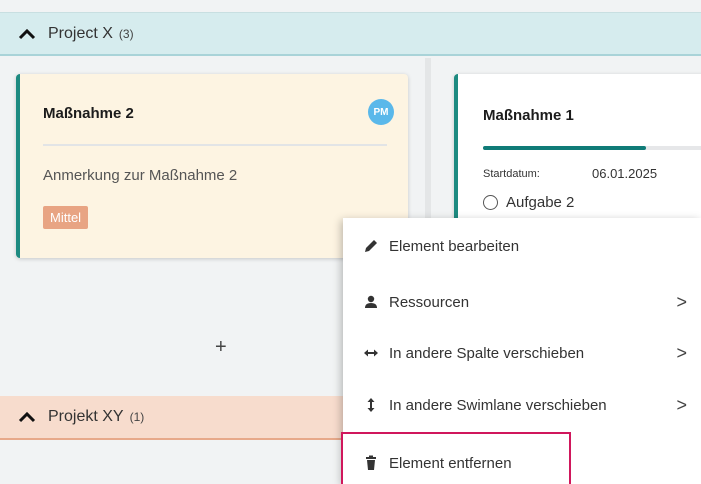 The image size is (701, 484). Describe the element at coordinates (86, 416) in the screenshot. I see `swimlane-title: Projekt XY` at that location.